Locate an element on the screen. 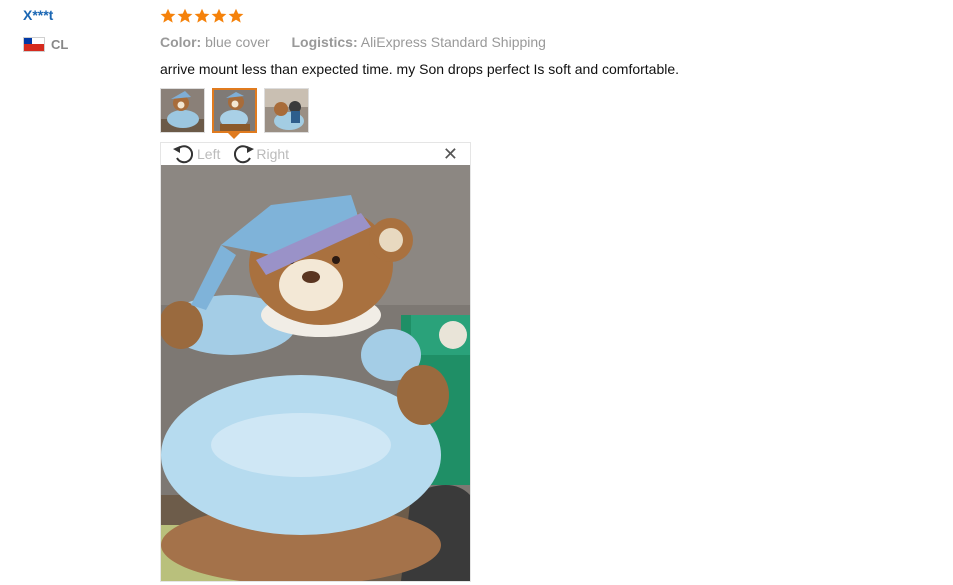 This screenshot has width=953, height=585. country-code: CL is located at coordinates (60, 44).